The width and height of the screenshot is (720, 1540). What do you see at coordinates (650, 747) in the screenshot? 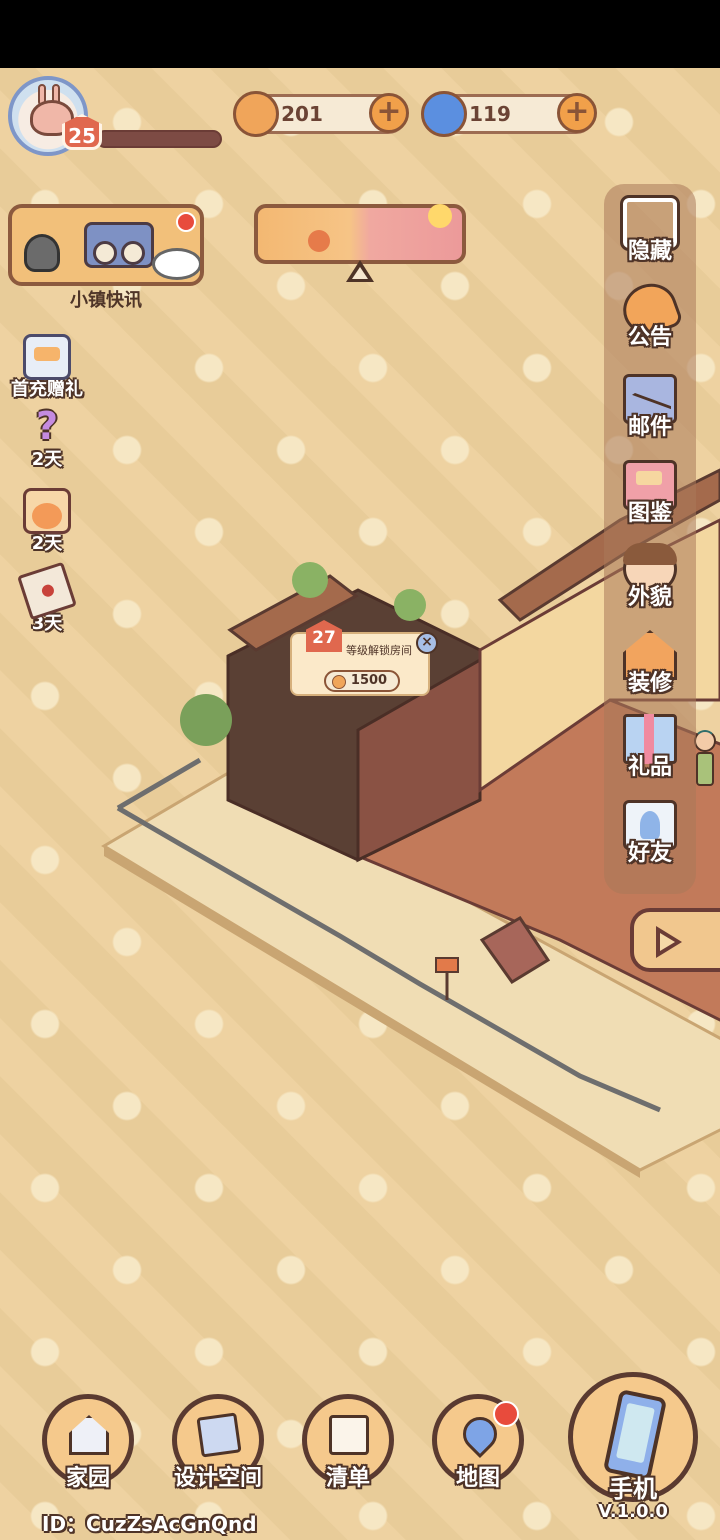
I see `menu-gifts: 礼品` at bounding box center [650, 747].